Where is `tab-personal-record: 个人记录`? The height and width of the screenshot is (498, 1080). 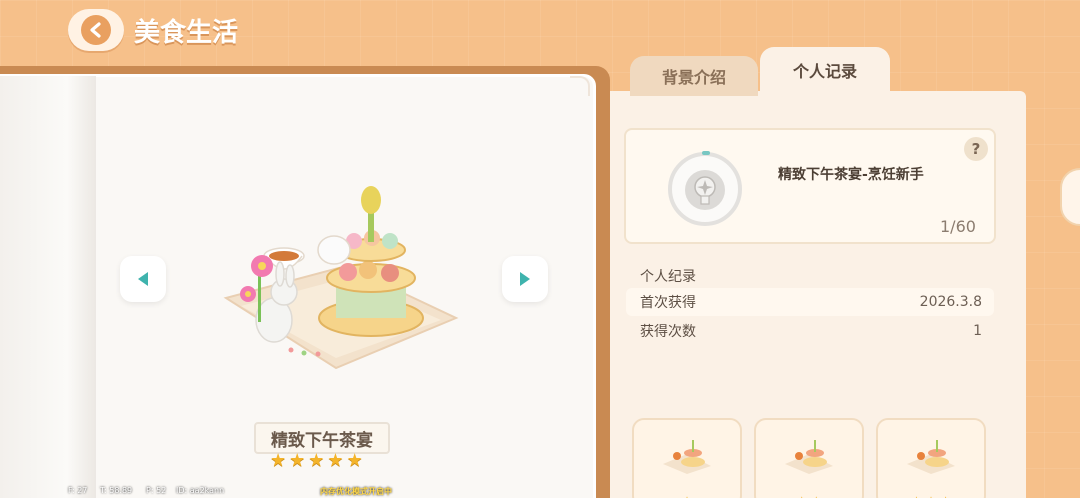
tab-personal-record: 个人记录 is located at coordinates (825, 70).